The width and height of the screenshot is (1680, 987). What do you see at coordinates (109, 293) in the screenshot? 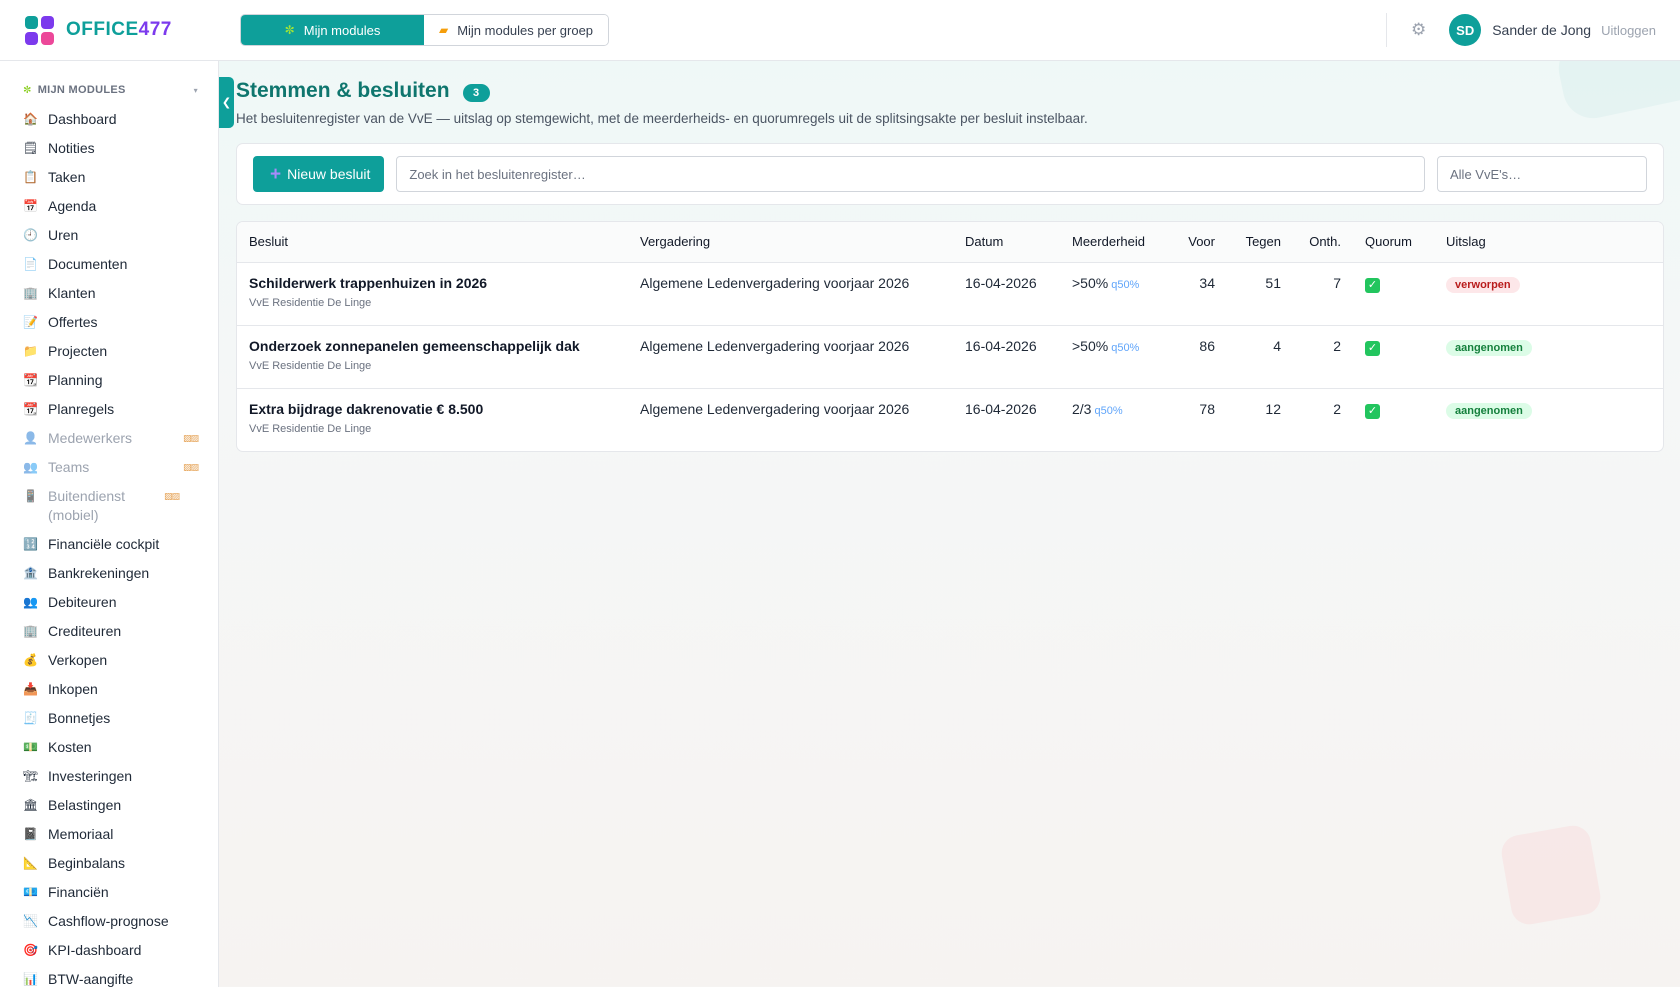
I see `sidebar-item-klanten: 🏢 Klanten` at bounding box center [109, 293].